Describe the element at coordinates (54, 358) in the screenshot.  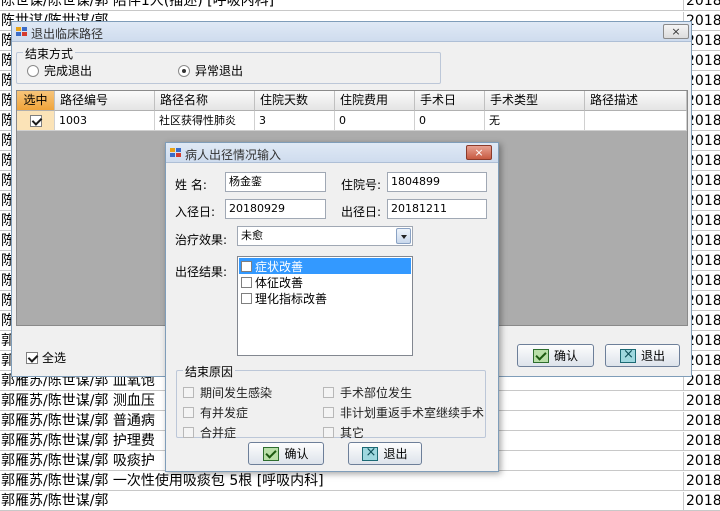
I see `select-all-label: 全选` at that location.